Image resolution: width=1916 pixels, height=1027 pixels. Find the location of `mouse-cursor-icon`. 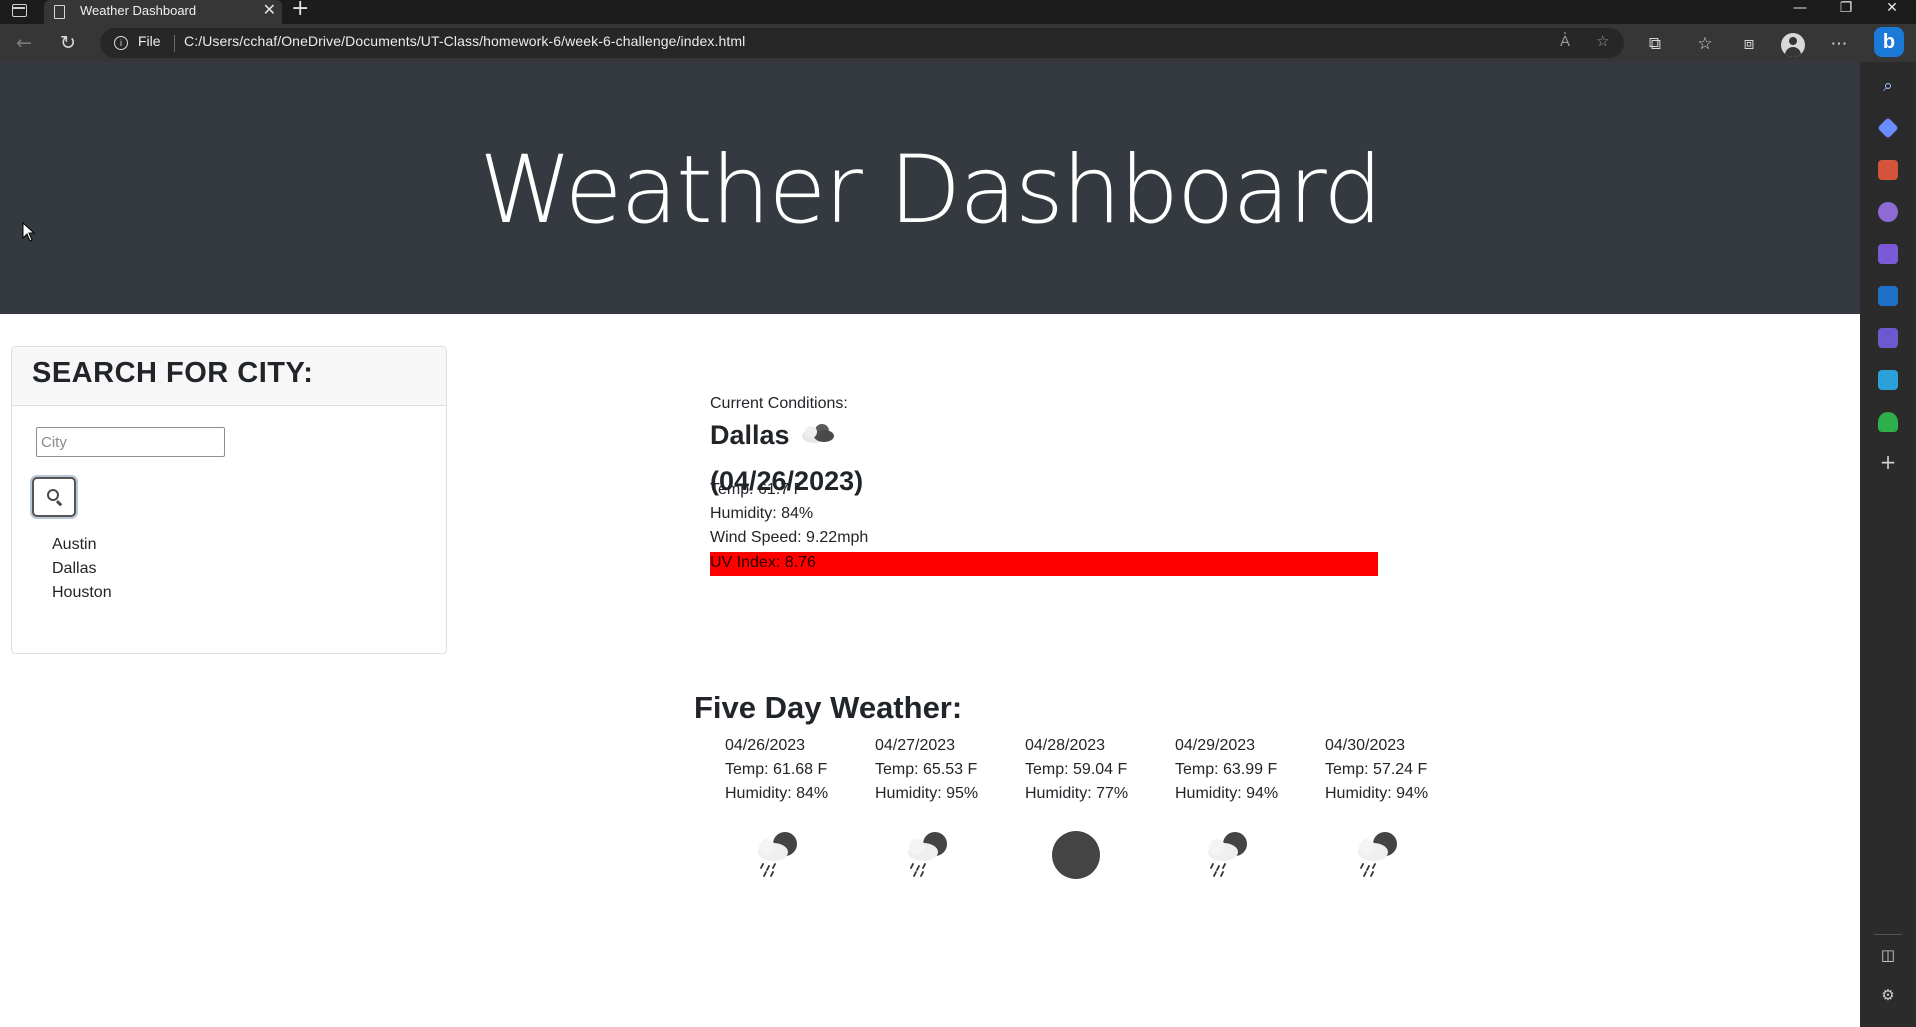

mouse-cursor-icon is located at coordinates (29, 232).